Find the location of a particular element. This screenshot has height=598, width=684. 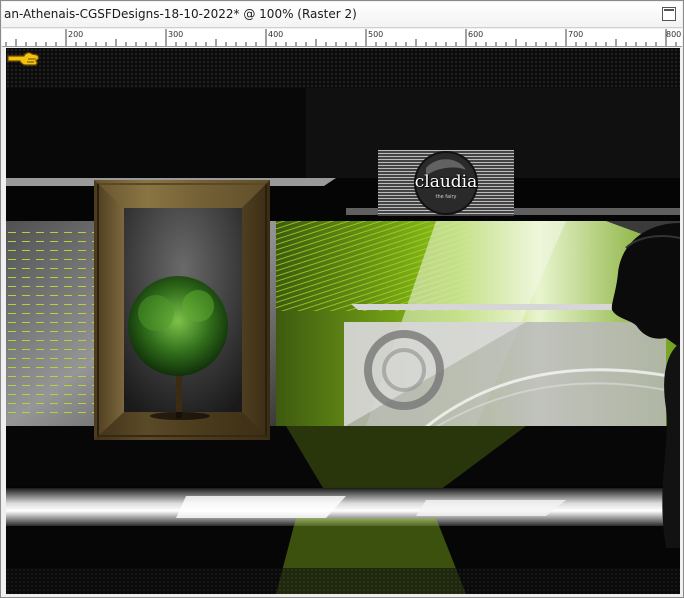

watermark-text: claudia is located at coordinates (446, 182).